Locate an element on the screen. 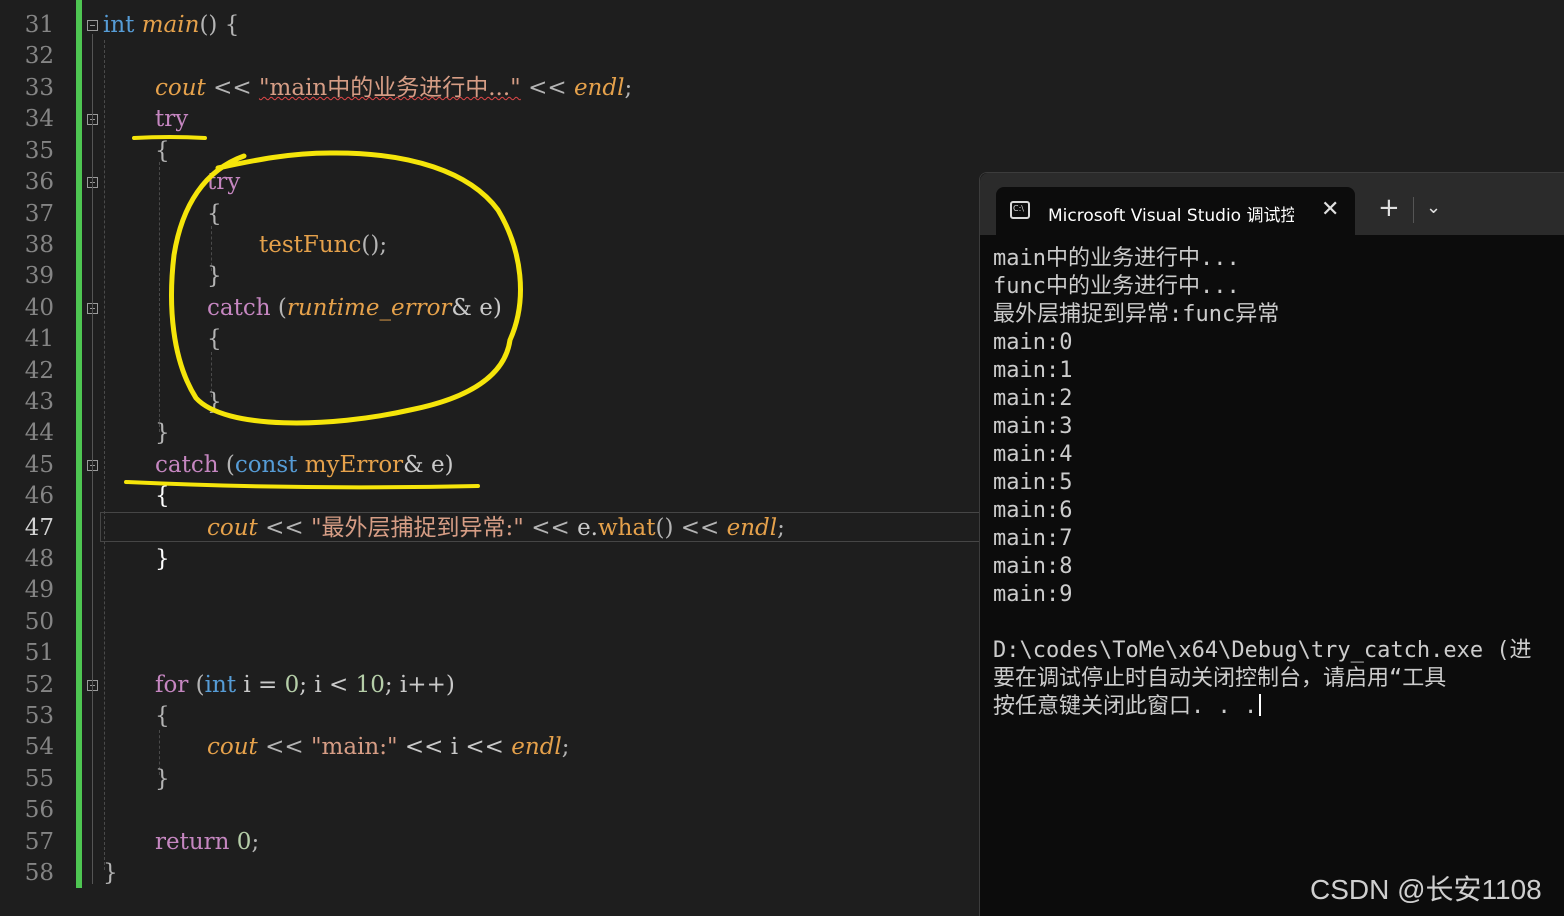 The height and width of the screenshot is (916, 1564). code-line-40: catch (runtime_error& e) is located at coordinates (354, 308).